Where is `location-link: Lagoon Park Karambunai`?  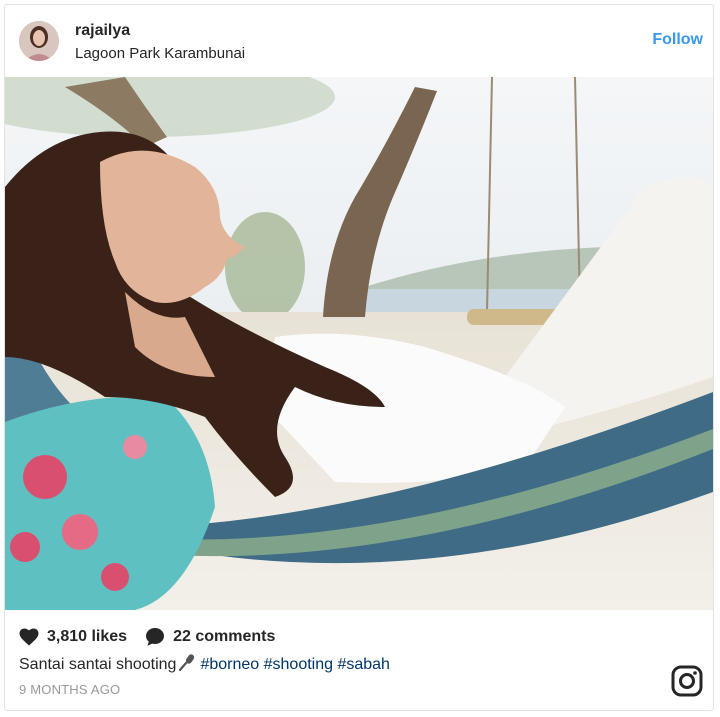 location-link: Lagoon Park Karambunai is located at coordinates (160, 53).